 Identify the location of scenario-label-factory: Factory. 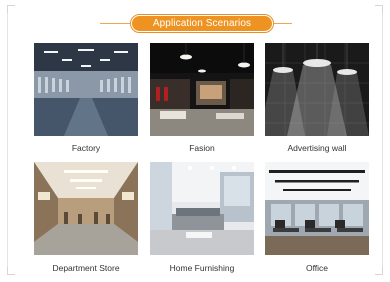
(86, 148).